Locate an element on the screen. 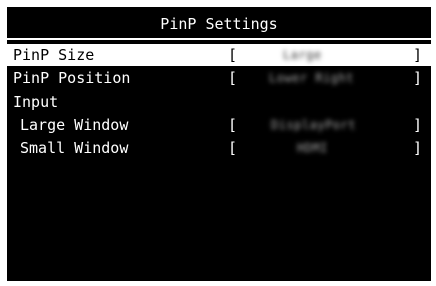 This screenshot has width=436, height=286. large-window-label: Large Window is located at coordinates (74, 125).